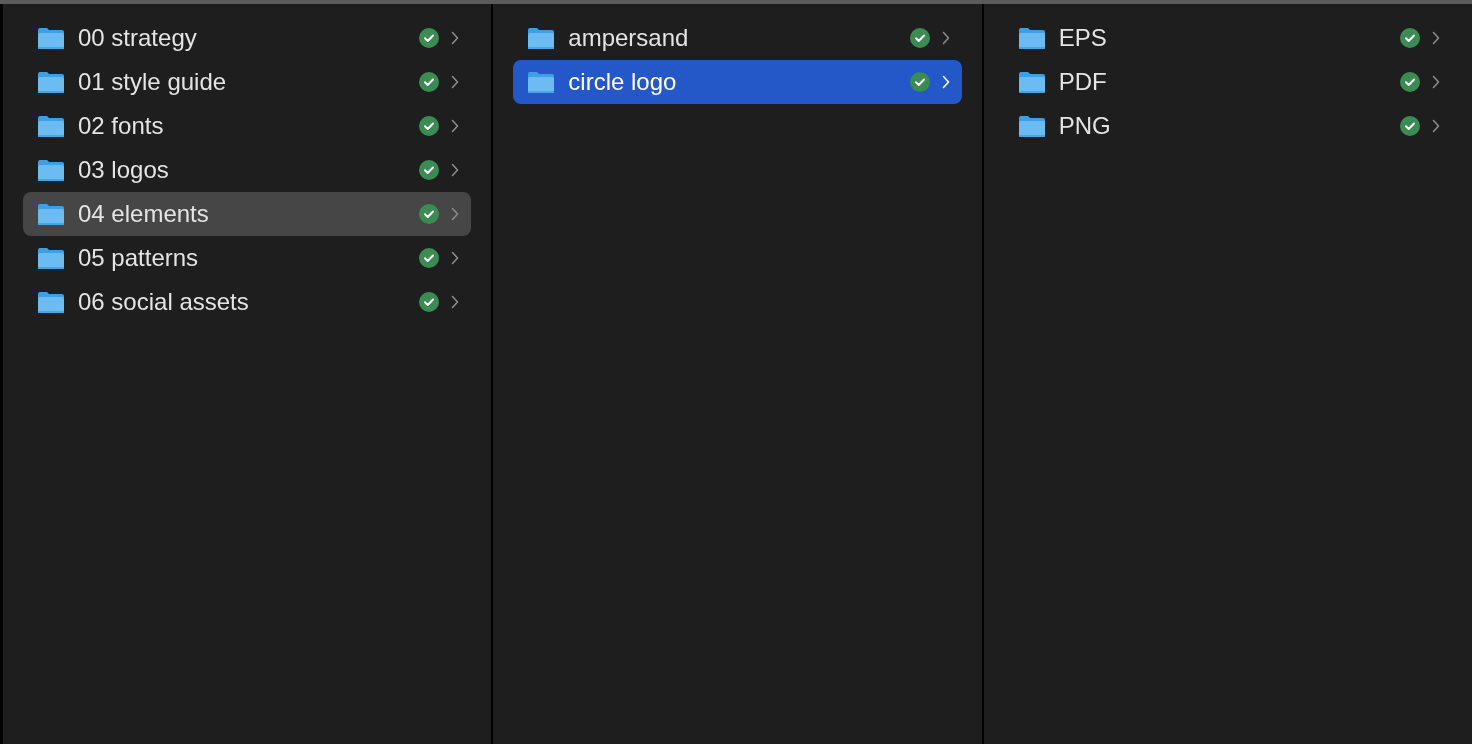 The width and height of the screenshot is (1472, 744). Describe the element at coordinates (623, 82) in the screenshot. I see `folder-name: circle logo` at that location.